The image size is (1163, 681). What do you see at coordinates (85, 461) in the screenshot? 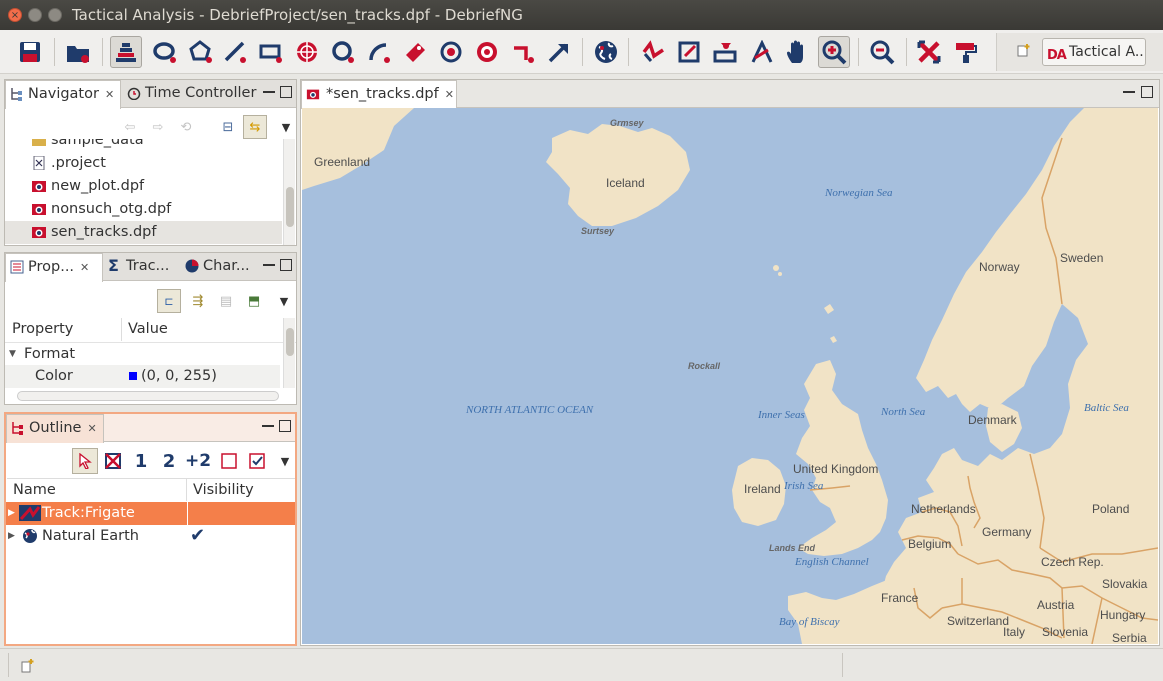
I see `select-icon` at bounding box center [85, 461].